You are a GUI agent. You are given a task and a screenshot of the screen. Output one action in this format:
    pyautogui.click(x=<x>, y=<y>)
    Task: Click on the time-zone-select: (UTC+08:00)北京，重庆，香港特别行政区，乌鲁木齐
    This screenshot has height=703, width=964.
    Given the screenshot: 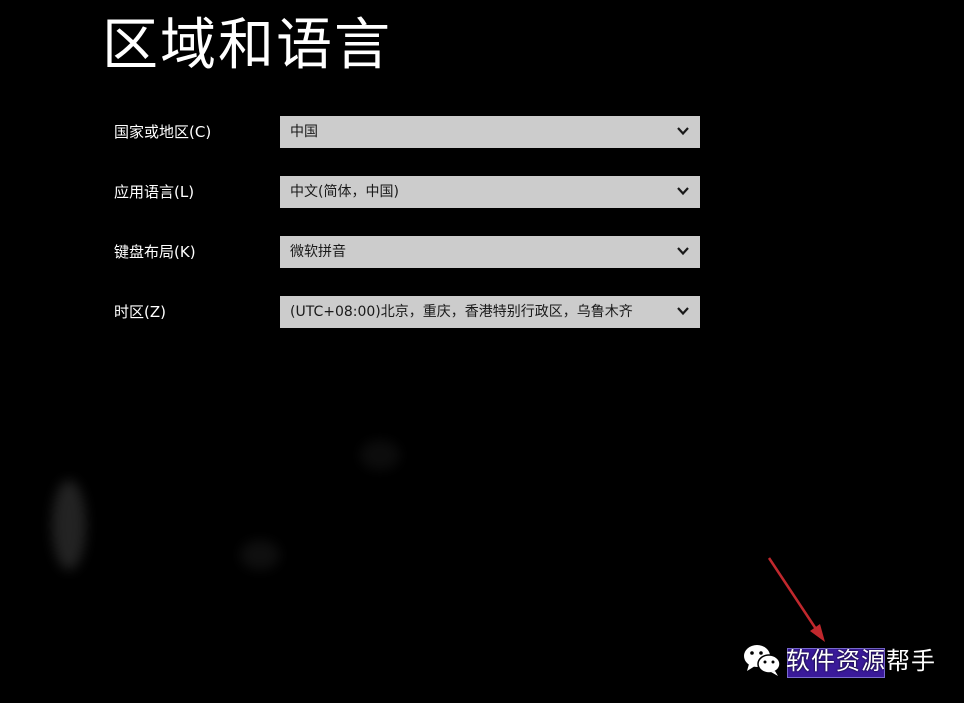 What is the action you would take?
    pyautogui.click(x=490, y=312)
    